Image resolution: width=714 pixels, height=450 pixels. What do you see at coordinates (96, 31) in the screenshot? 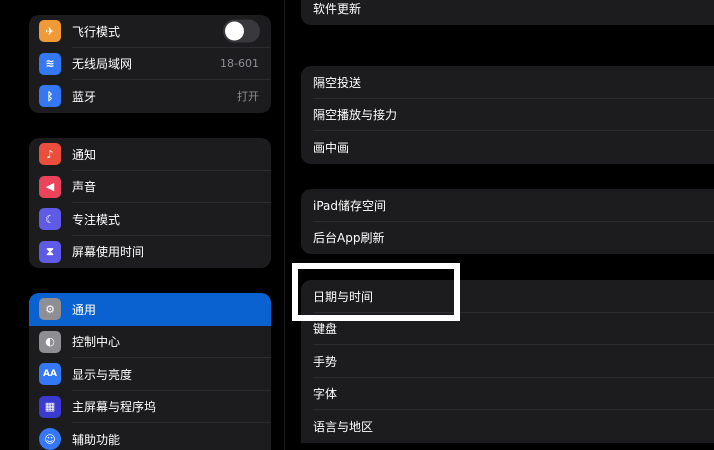
I see `sidebar-item-label: 飞行模式` at bounding box center [96, 31].